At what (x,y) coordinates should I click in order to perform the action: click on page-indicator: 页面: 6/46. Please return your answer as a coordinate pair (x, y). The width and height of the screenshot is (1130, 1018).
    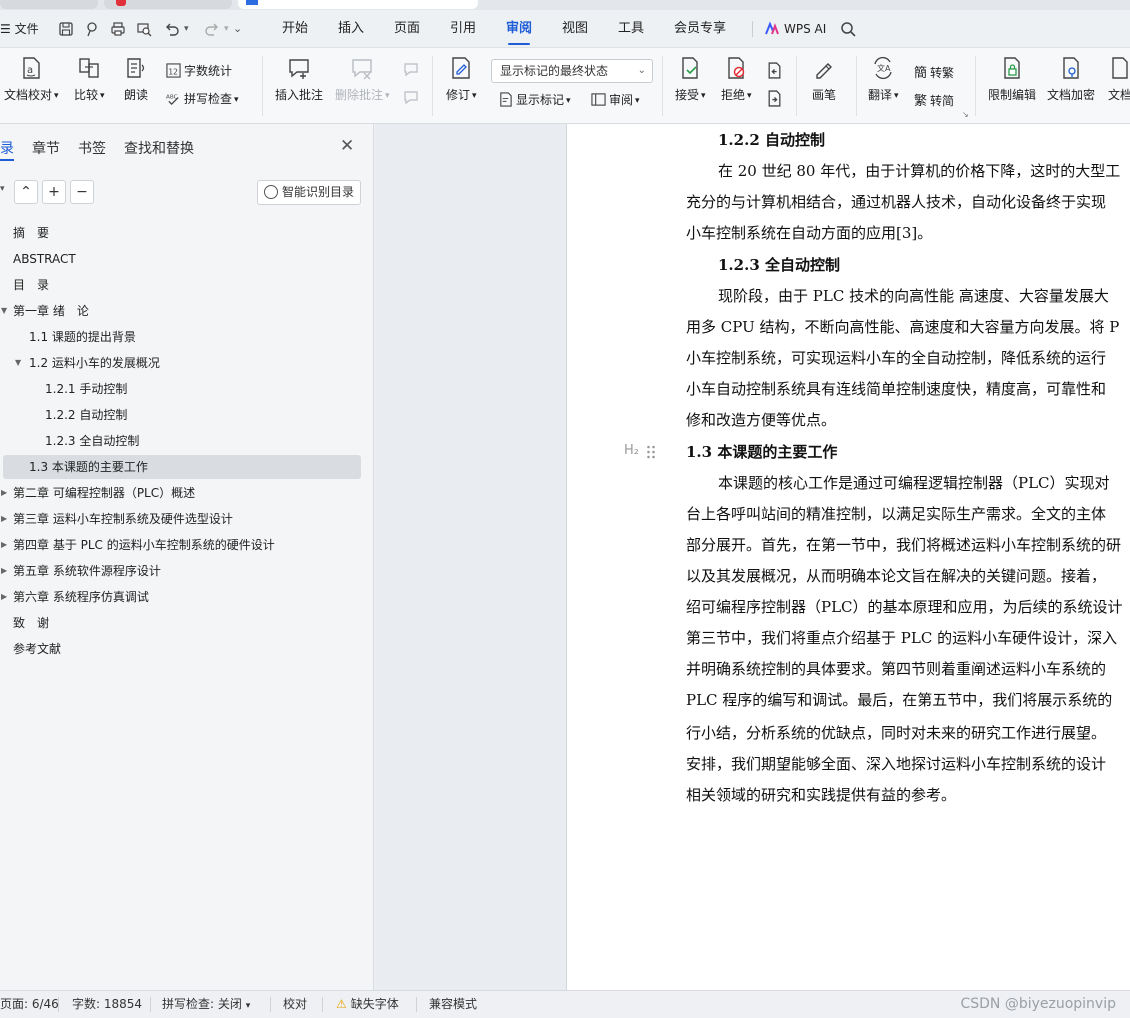
    Looking at the image, I should click on (29, 1004).